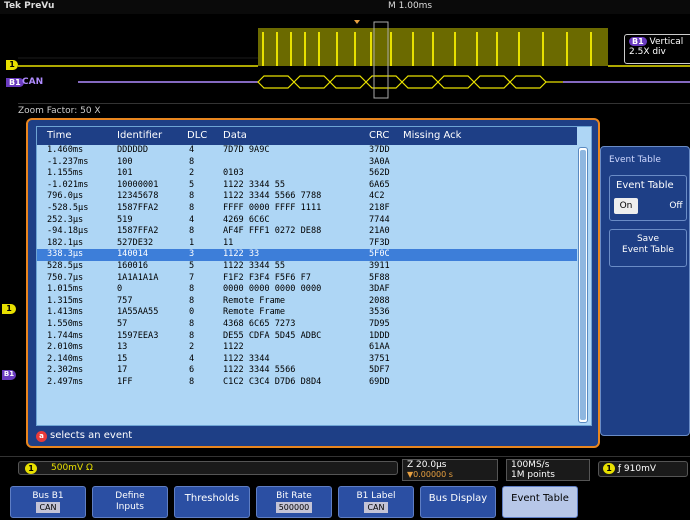 This screenshot has width=690, height=520. Describe the element at coordinates (637, 469) in the screenshot. I see `trigger-level: ƒ 910mV` at that location.